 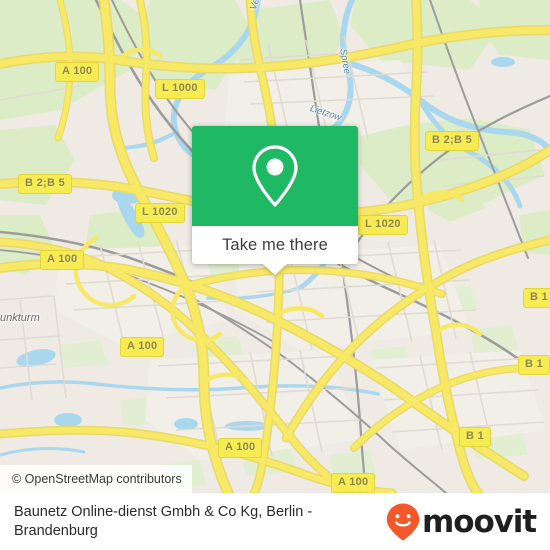 I want to click on map-text-label: unkturm, so click(x=20, y=318).